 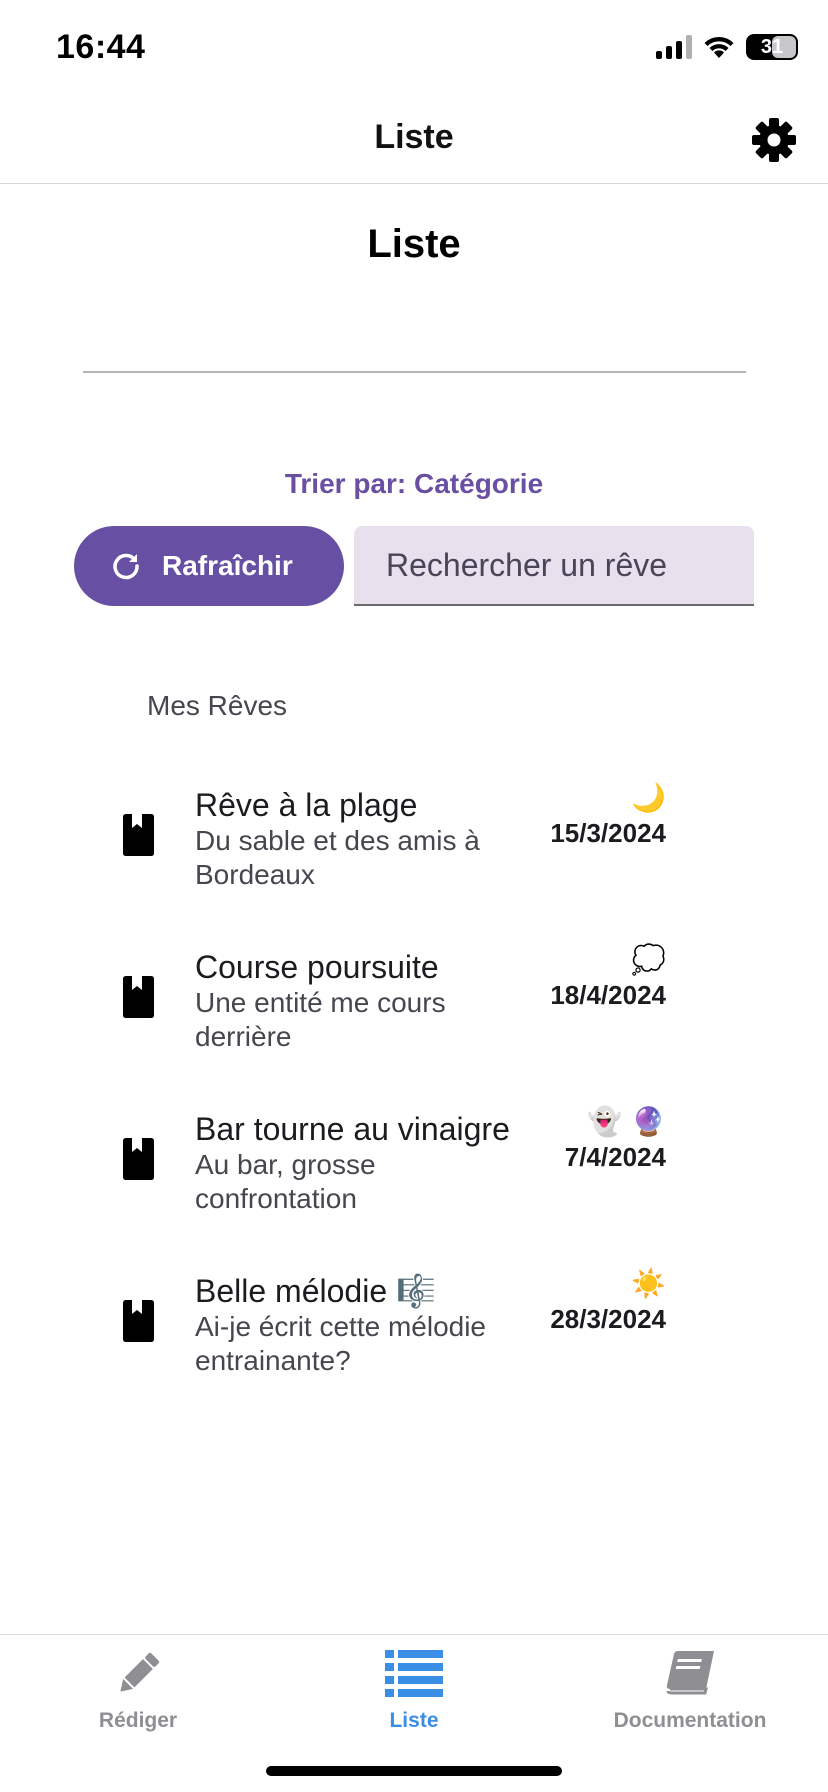 I want to click on tab-label: Documentation, so click(x=690, y=1720).